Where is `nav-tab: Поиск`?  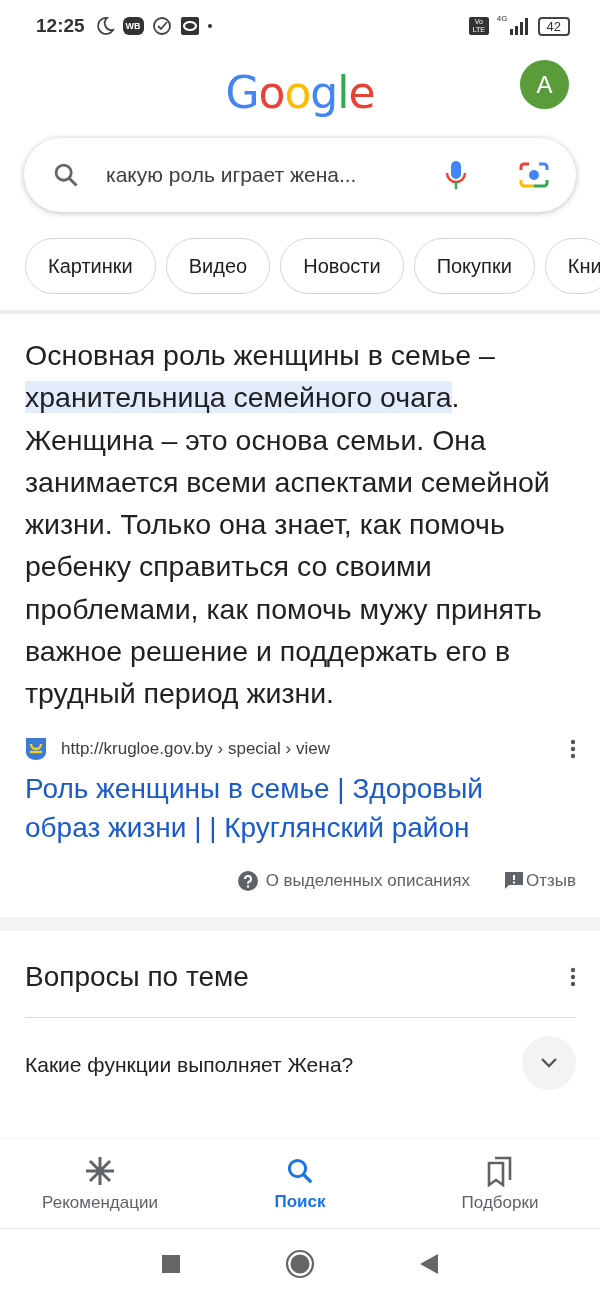 nav-tab: Поиск is located at coordinates (300, 1184).